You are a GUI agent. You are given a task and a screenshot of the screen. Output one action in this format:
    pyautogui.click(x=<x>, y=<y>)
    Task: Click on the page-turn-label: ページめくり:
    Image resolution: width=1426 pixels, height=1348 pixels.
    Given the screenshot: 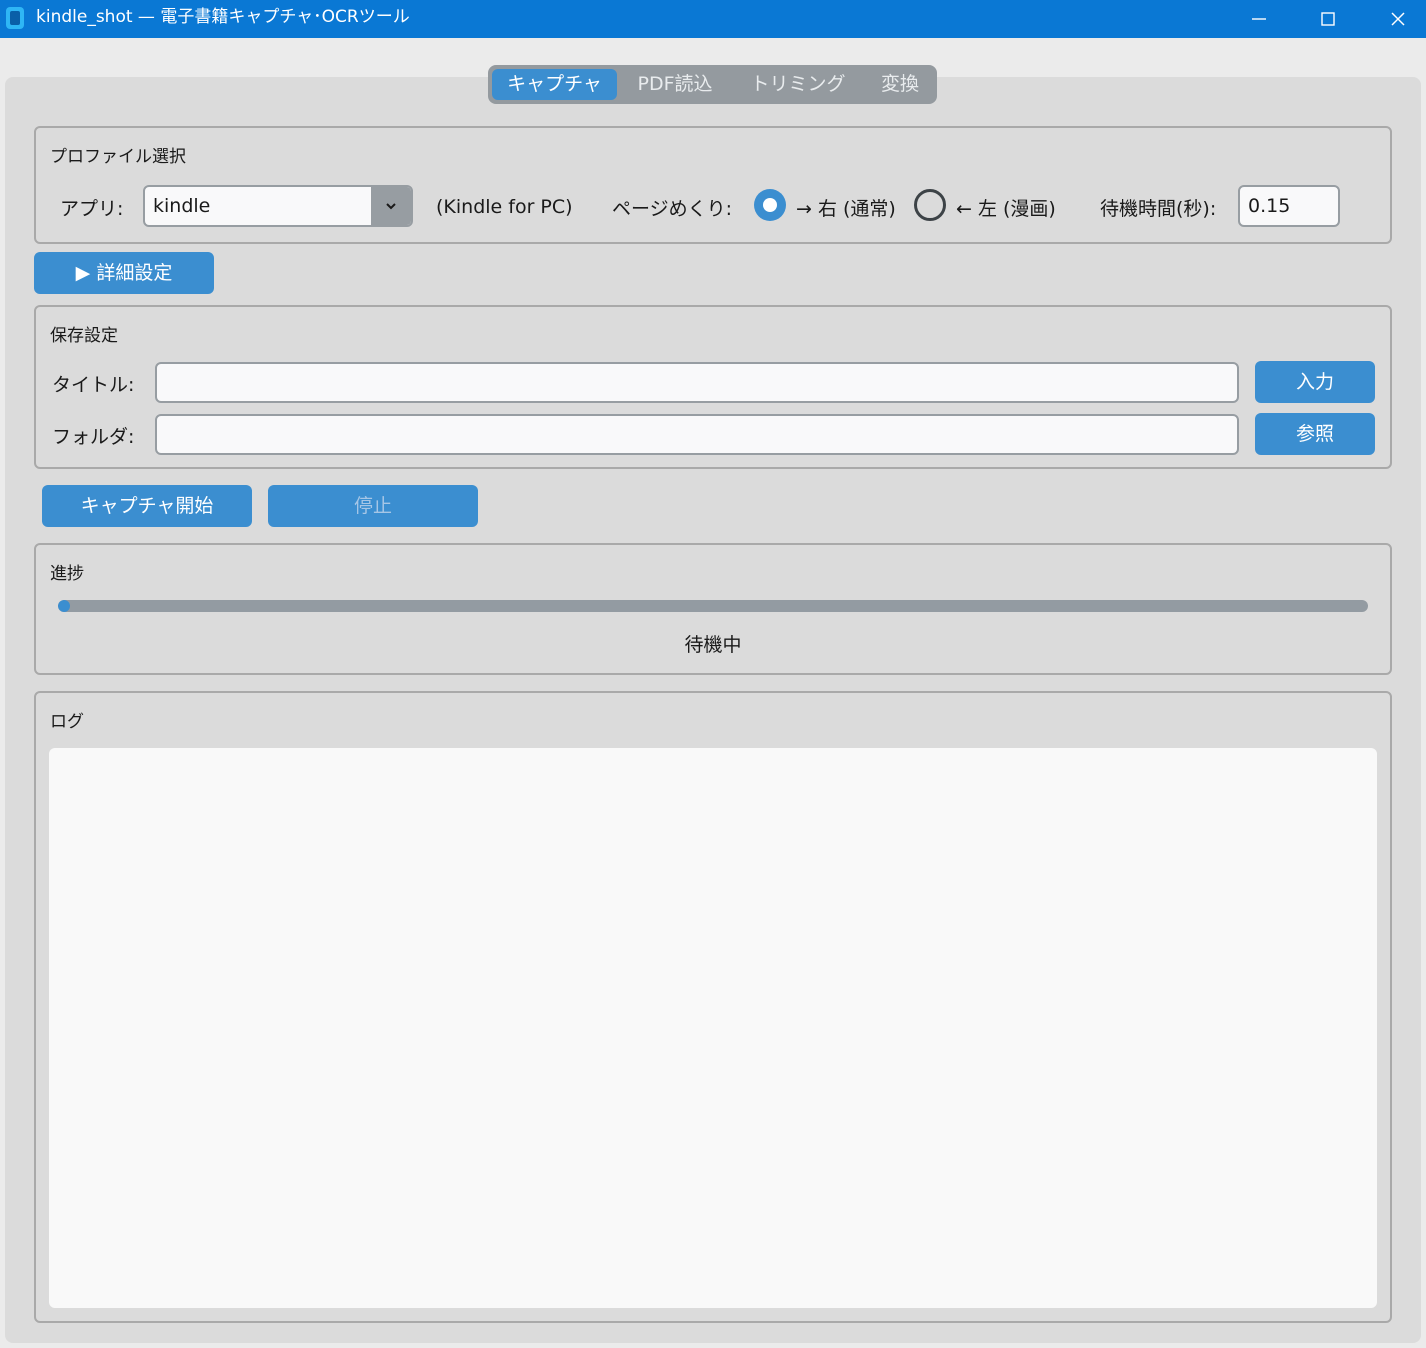 What is the action you would take?
    pyautogui.click(x=672, y=209)
    